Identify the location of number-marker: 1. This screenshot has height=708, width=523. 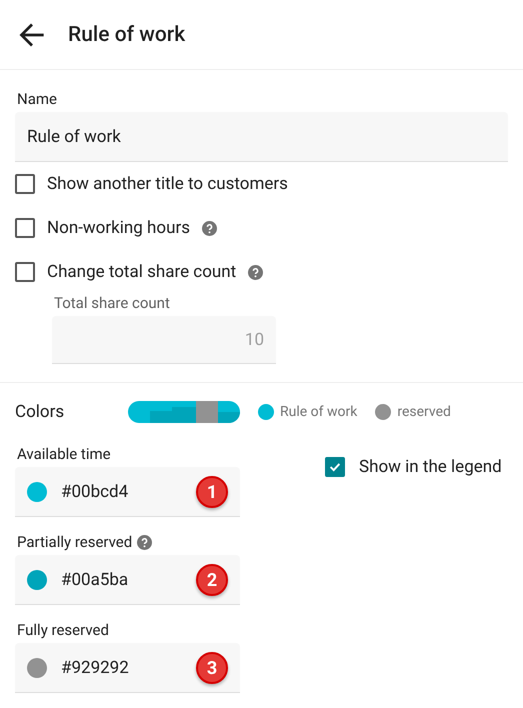
(212, 492).